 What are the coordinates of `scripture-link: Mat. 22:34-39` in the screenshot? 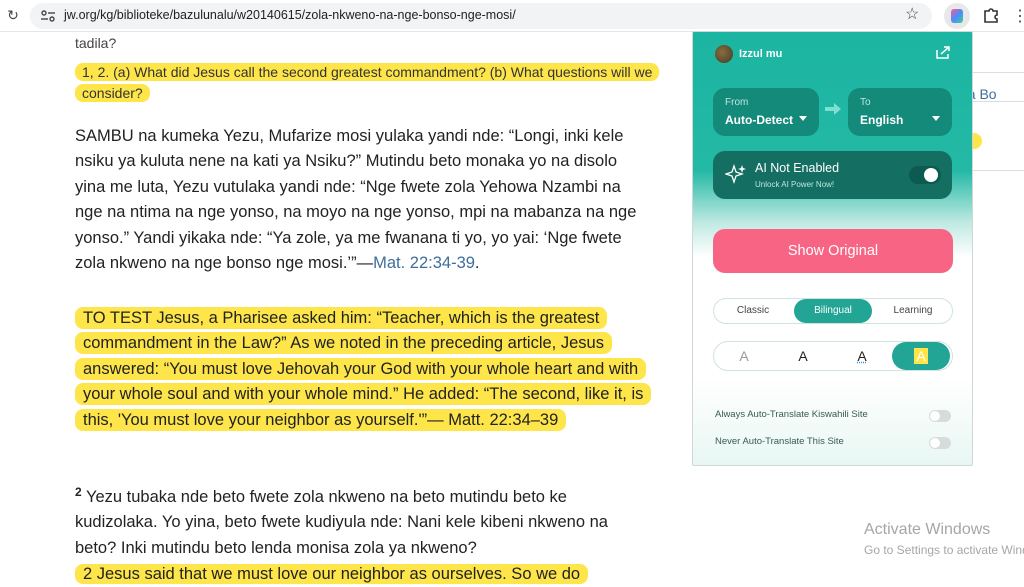 It's located at (424, 263).